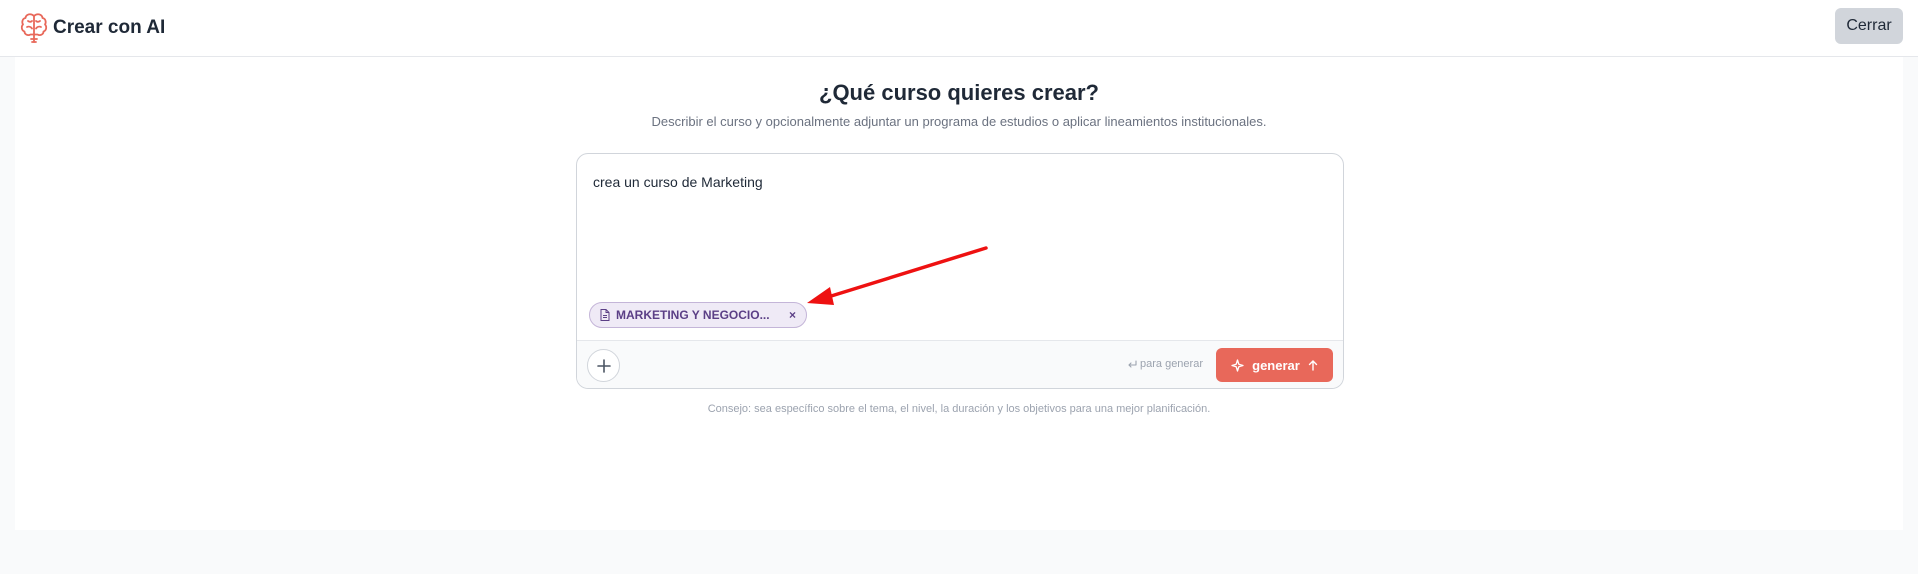 This screenshot has width=1918, height=574. Describe the element at coordinates (109, 27) in the screenshot. I see `app-title: Crear con AI` at that location.